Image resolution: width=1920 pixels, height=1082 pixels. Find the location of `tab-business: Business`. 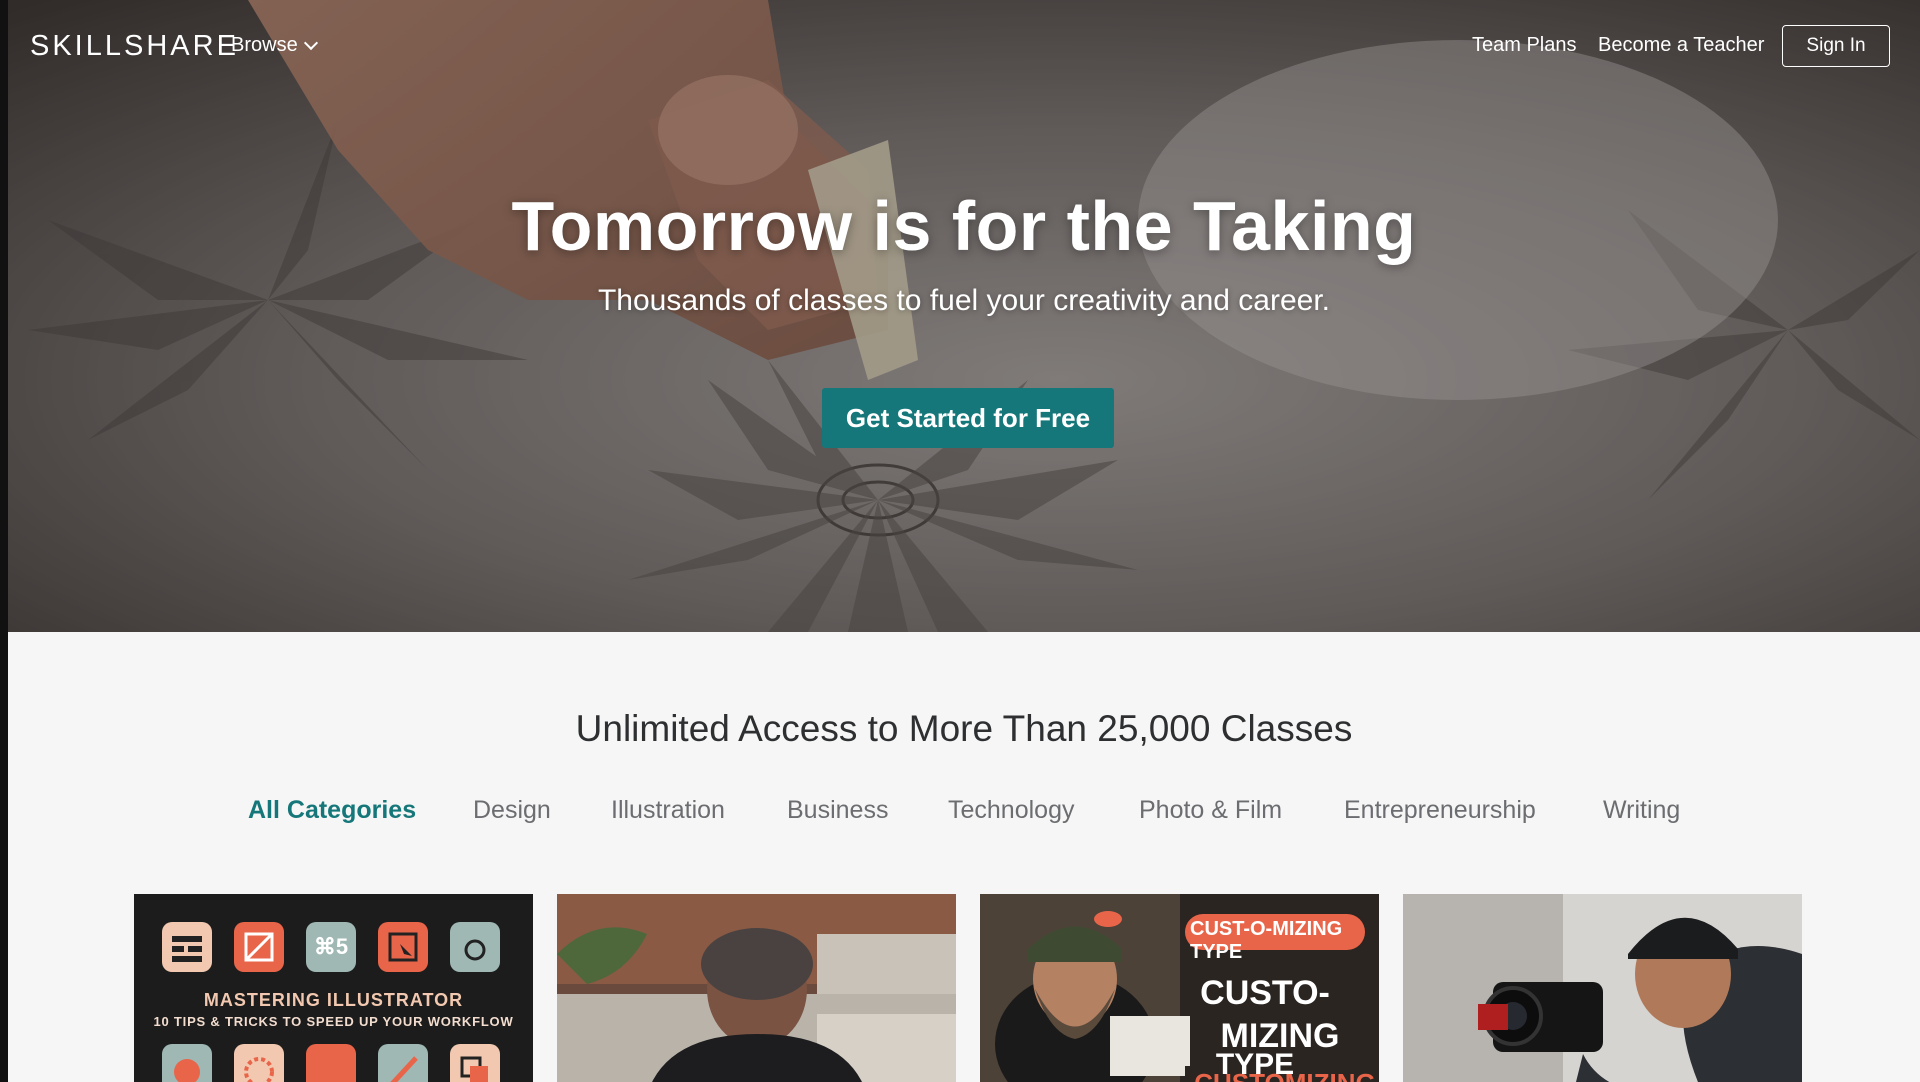

tab-business: Business is located at coordinates (837, 810).